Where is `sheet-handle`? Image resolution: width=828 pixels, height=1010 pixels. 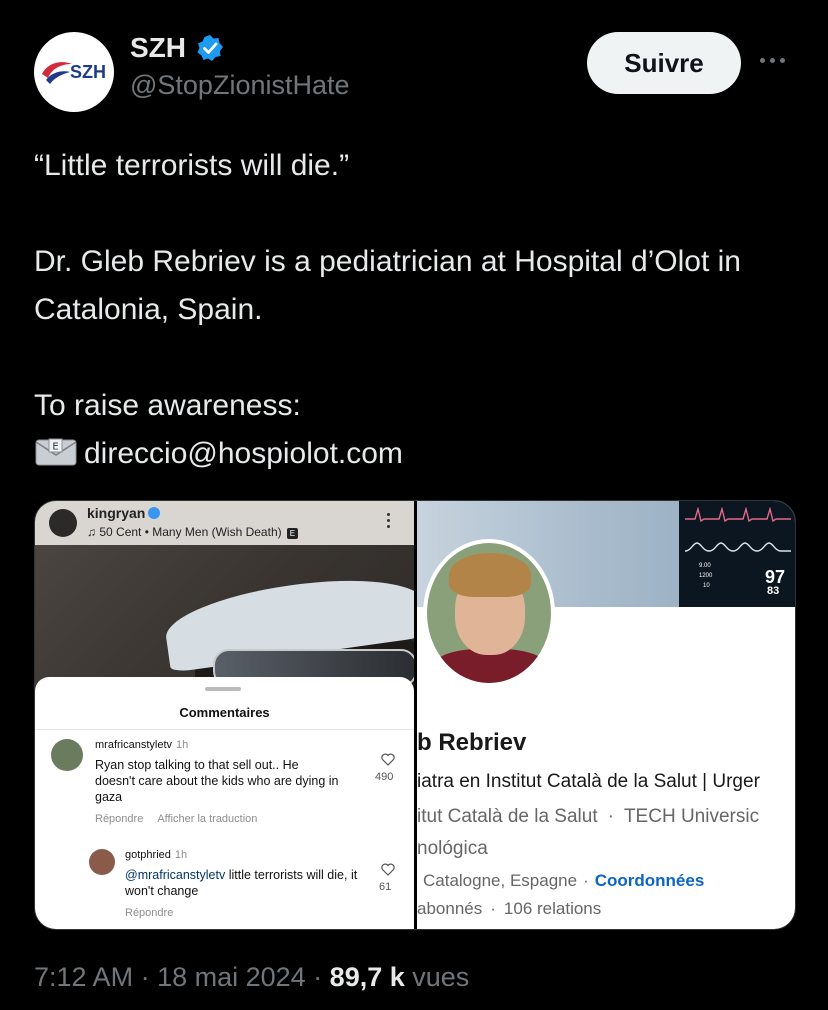
sheet-handle is located at coordinates (223, 689).